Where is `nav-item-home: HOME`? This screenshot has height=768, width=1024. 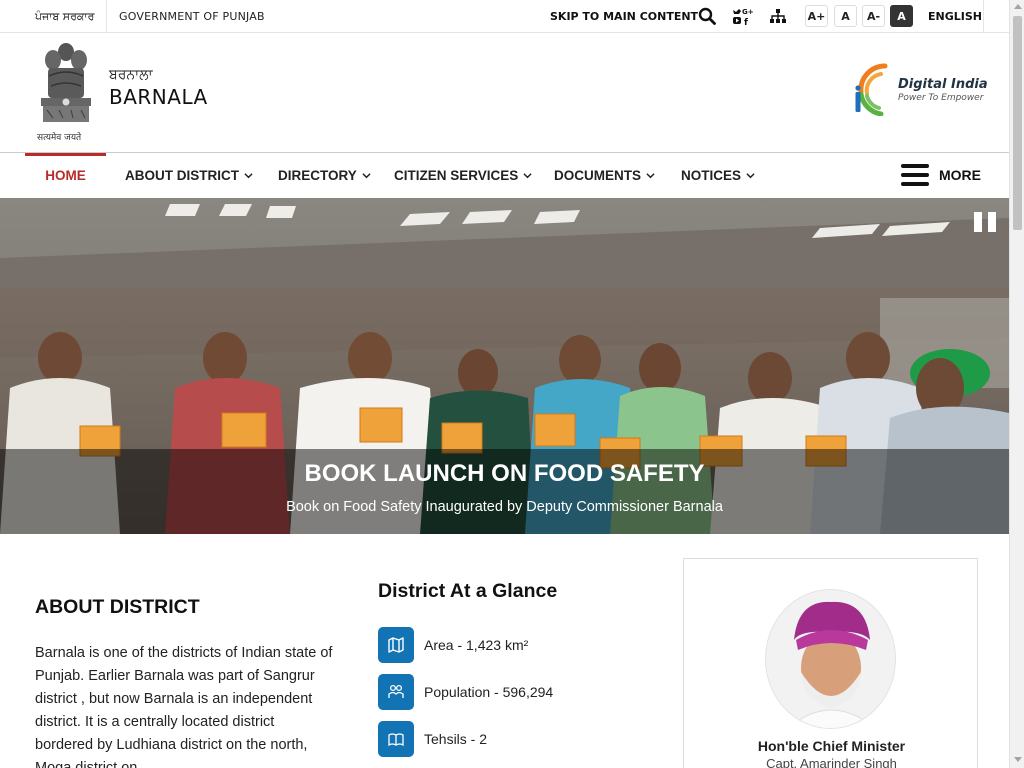
nav-item-home: HOME is located at coordinates (65, 175).